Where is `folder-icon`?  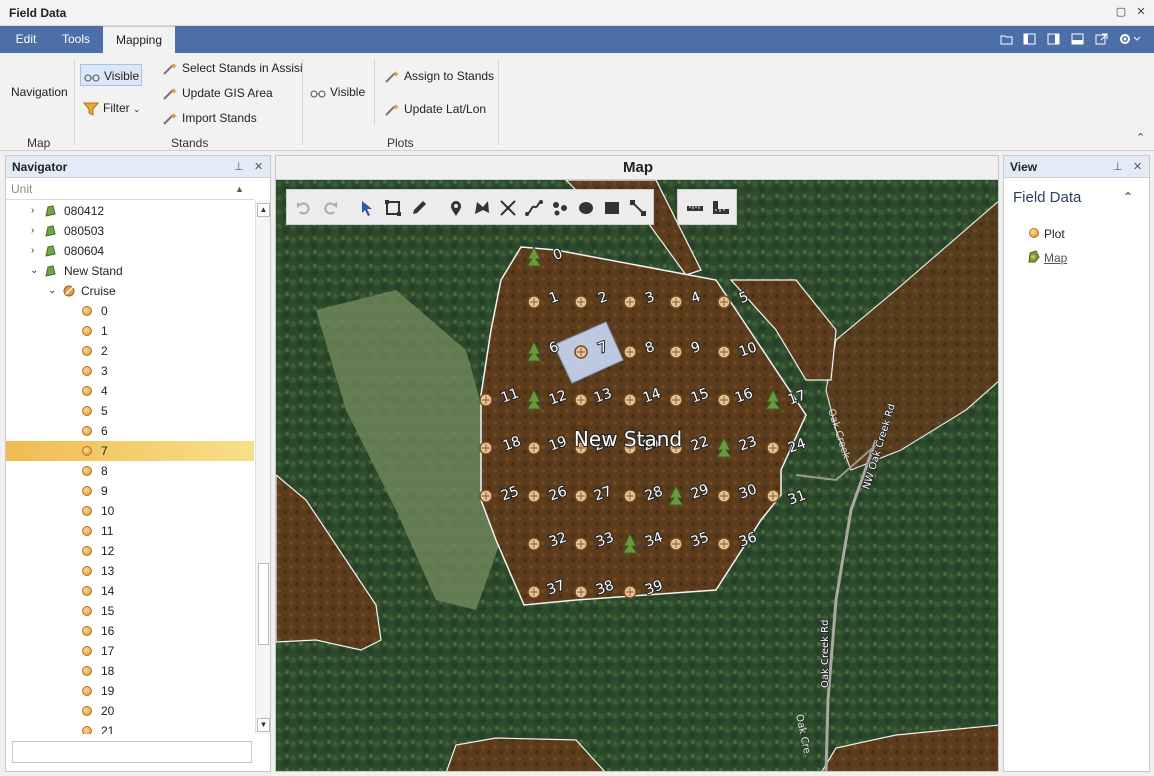
folder-icon is located at coordinates (1006, 39).